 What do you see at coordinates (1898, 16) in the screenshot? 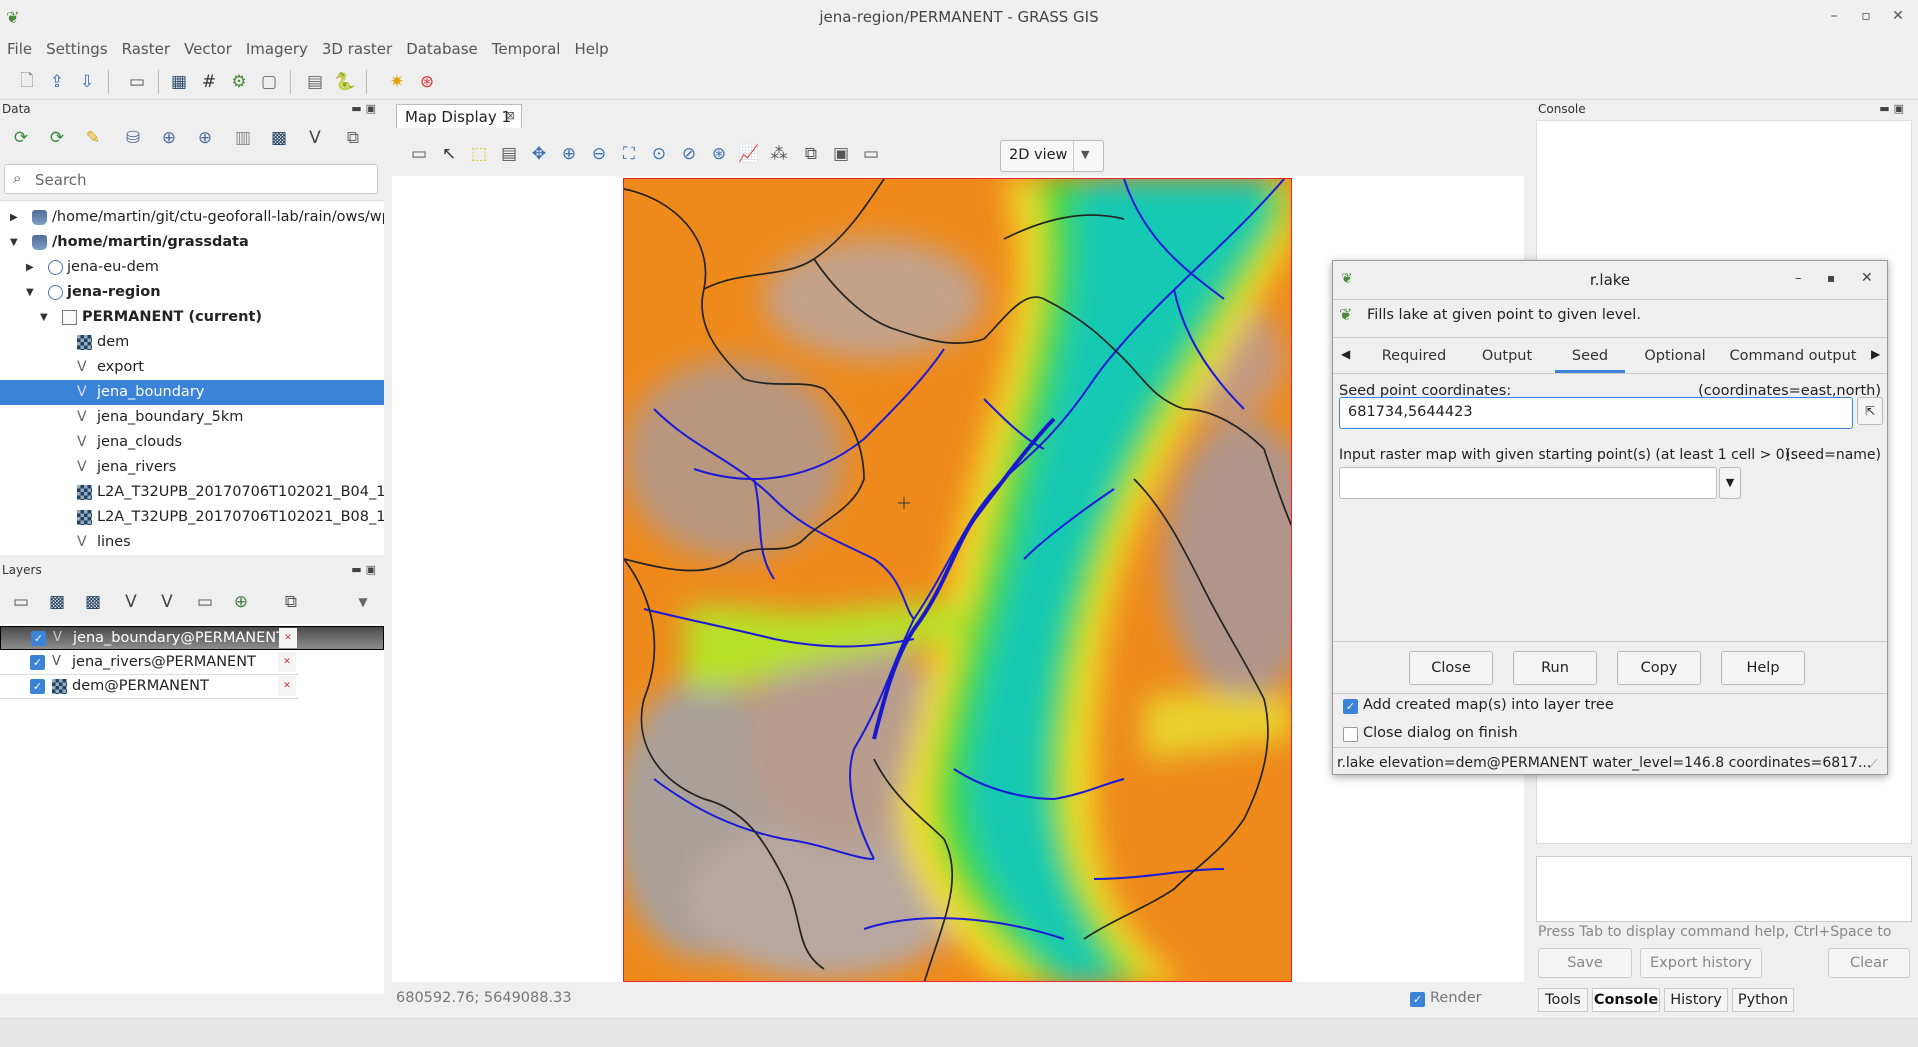
I see `close-button: ✕` at bounding box center [1898, 16].